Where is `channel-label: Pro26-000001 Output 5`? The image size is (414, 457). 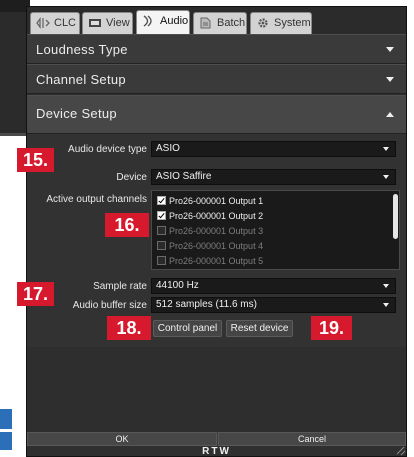
channel-label: Pro26-000001 Output 5 is located at coordinates (216, 261).